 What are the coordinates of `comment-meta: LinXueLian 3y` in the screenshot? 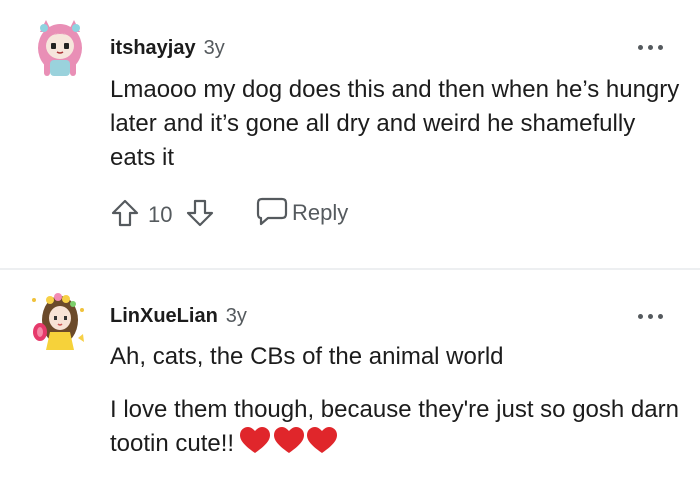 It's located at (178, 316).